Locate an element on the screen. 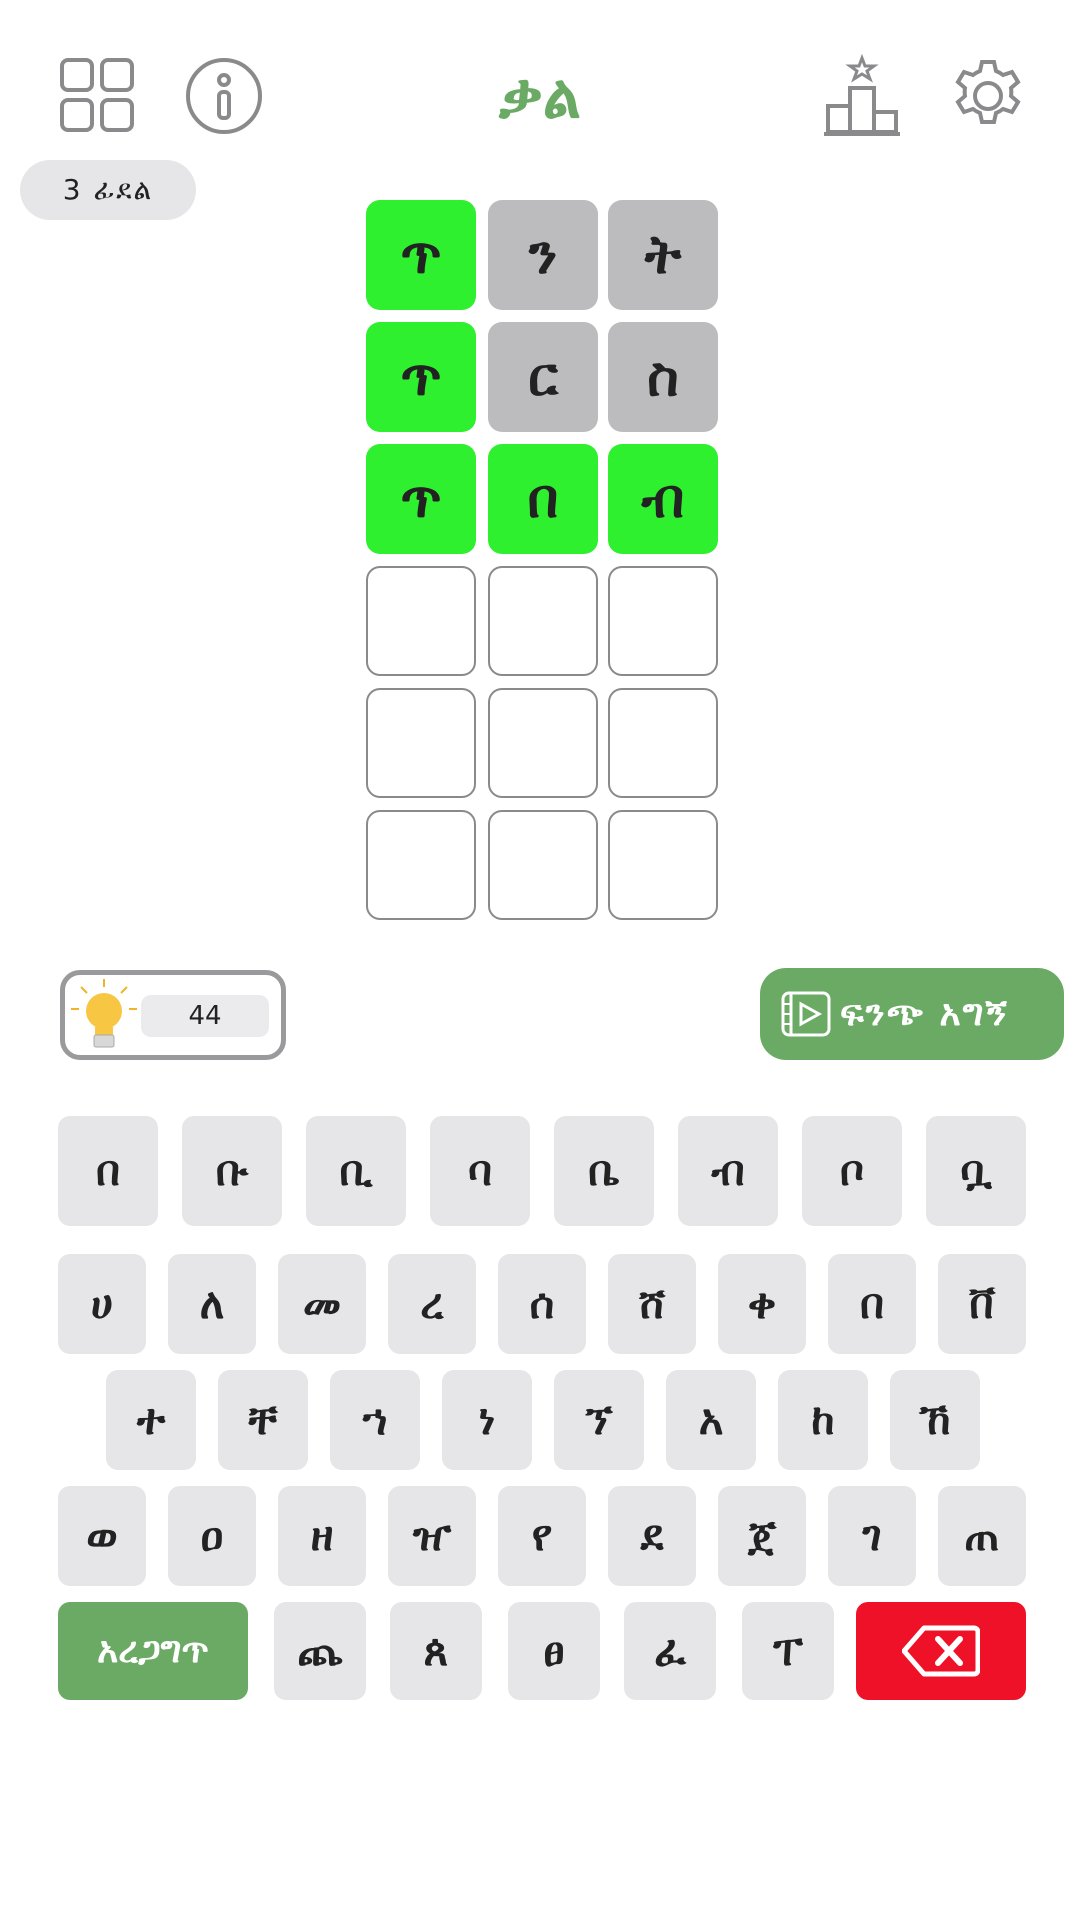  key: ፈ is located at coordinates (670, 1651).